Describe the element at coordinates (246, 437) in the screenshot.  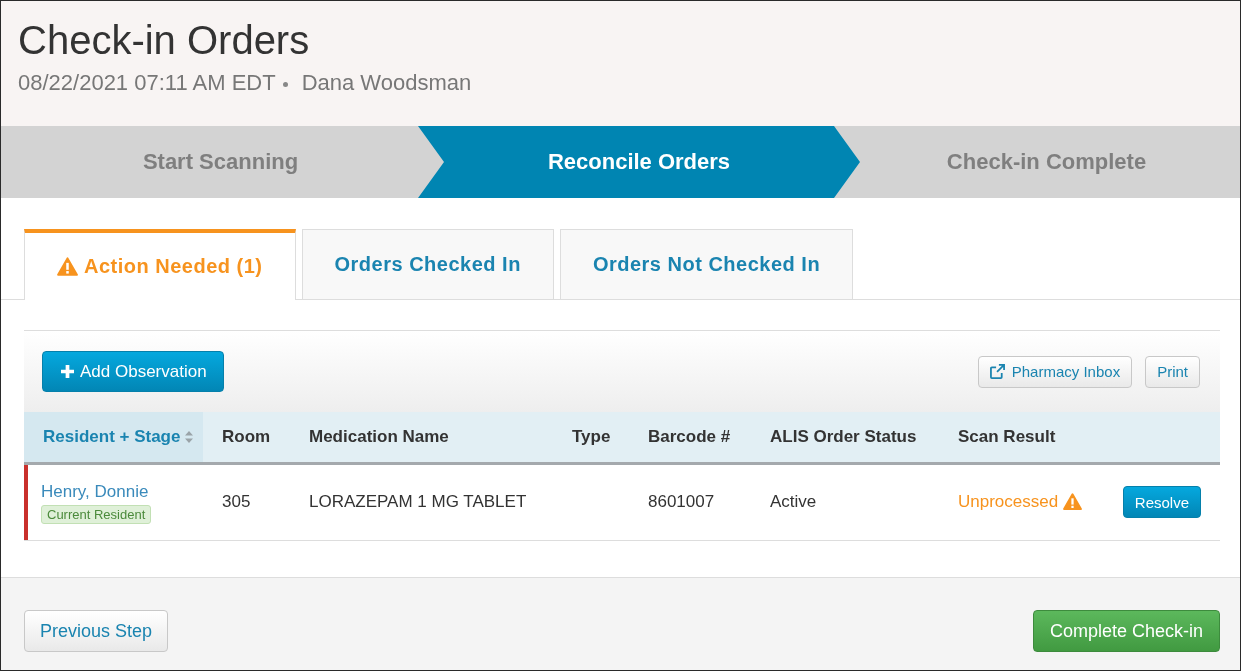
I see `column-header: Room` at that location.